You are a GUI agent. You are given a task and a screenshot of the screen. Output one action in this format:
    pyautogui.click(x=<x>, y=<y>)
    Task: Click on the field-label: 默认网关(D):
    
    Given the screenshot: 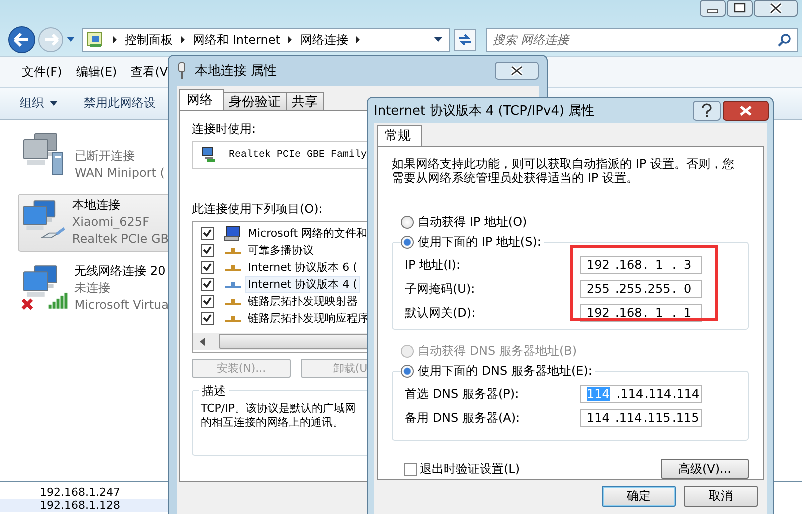 What is the action you would take?
    pyautogui.click(x=441, y=313)
    